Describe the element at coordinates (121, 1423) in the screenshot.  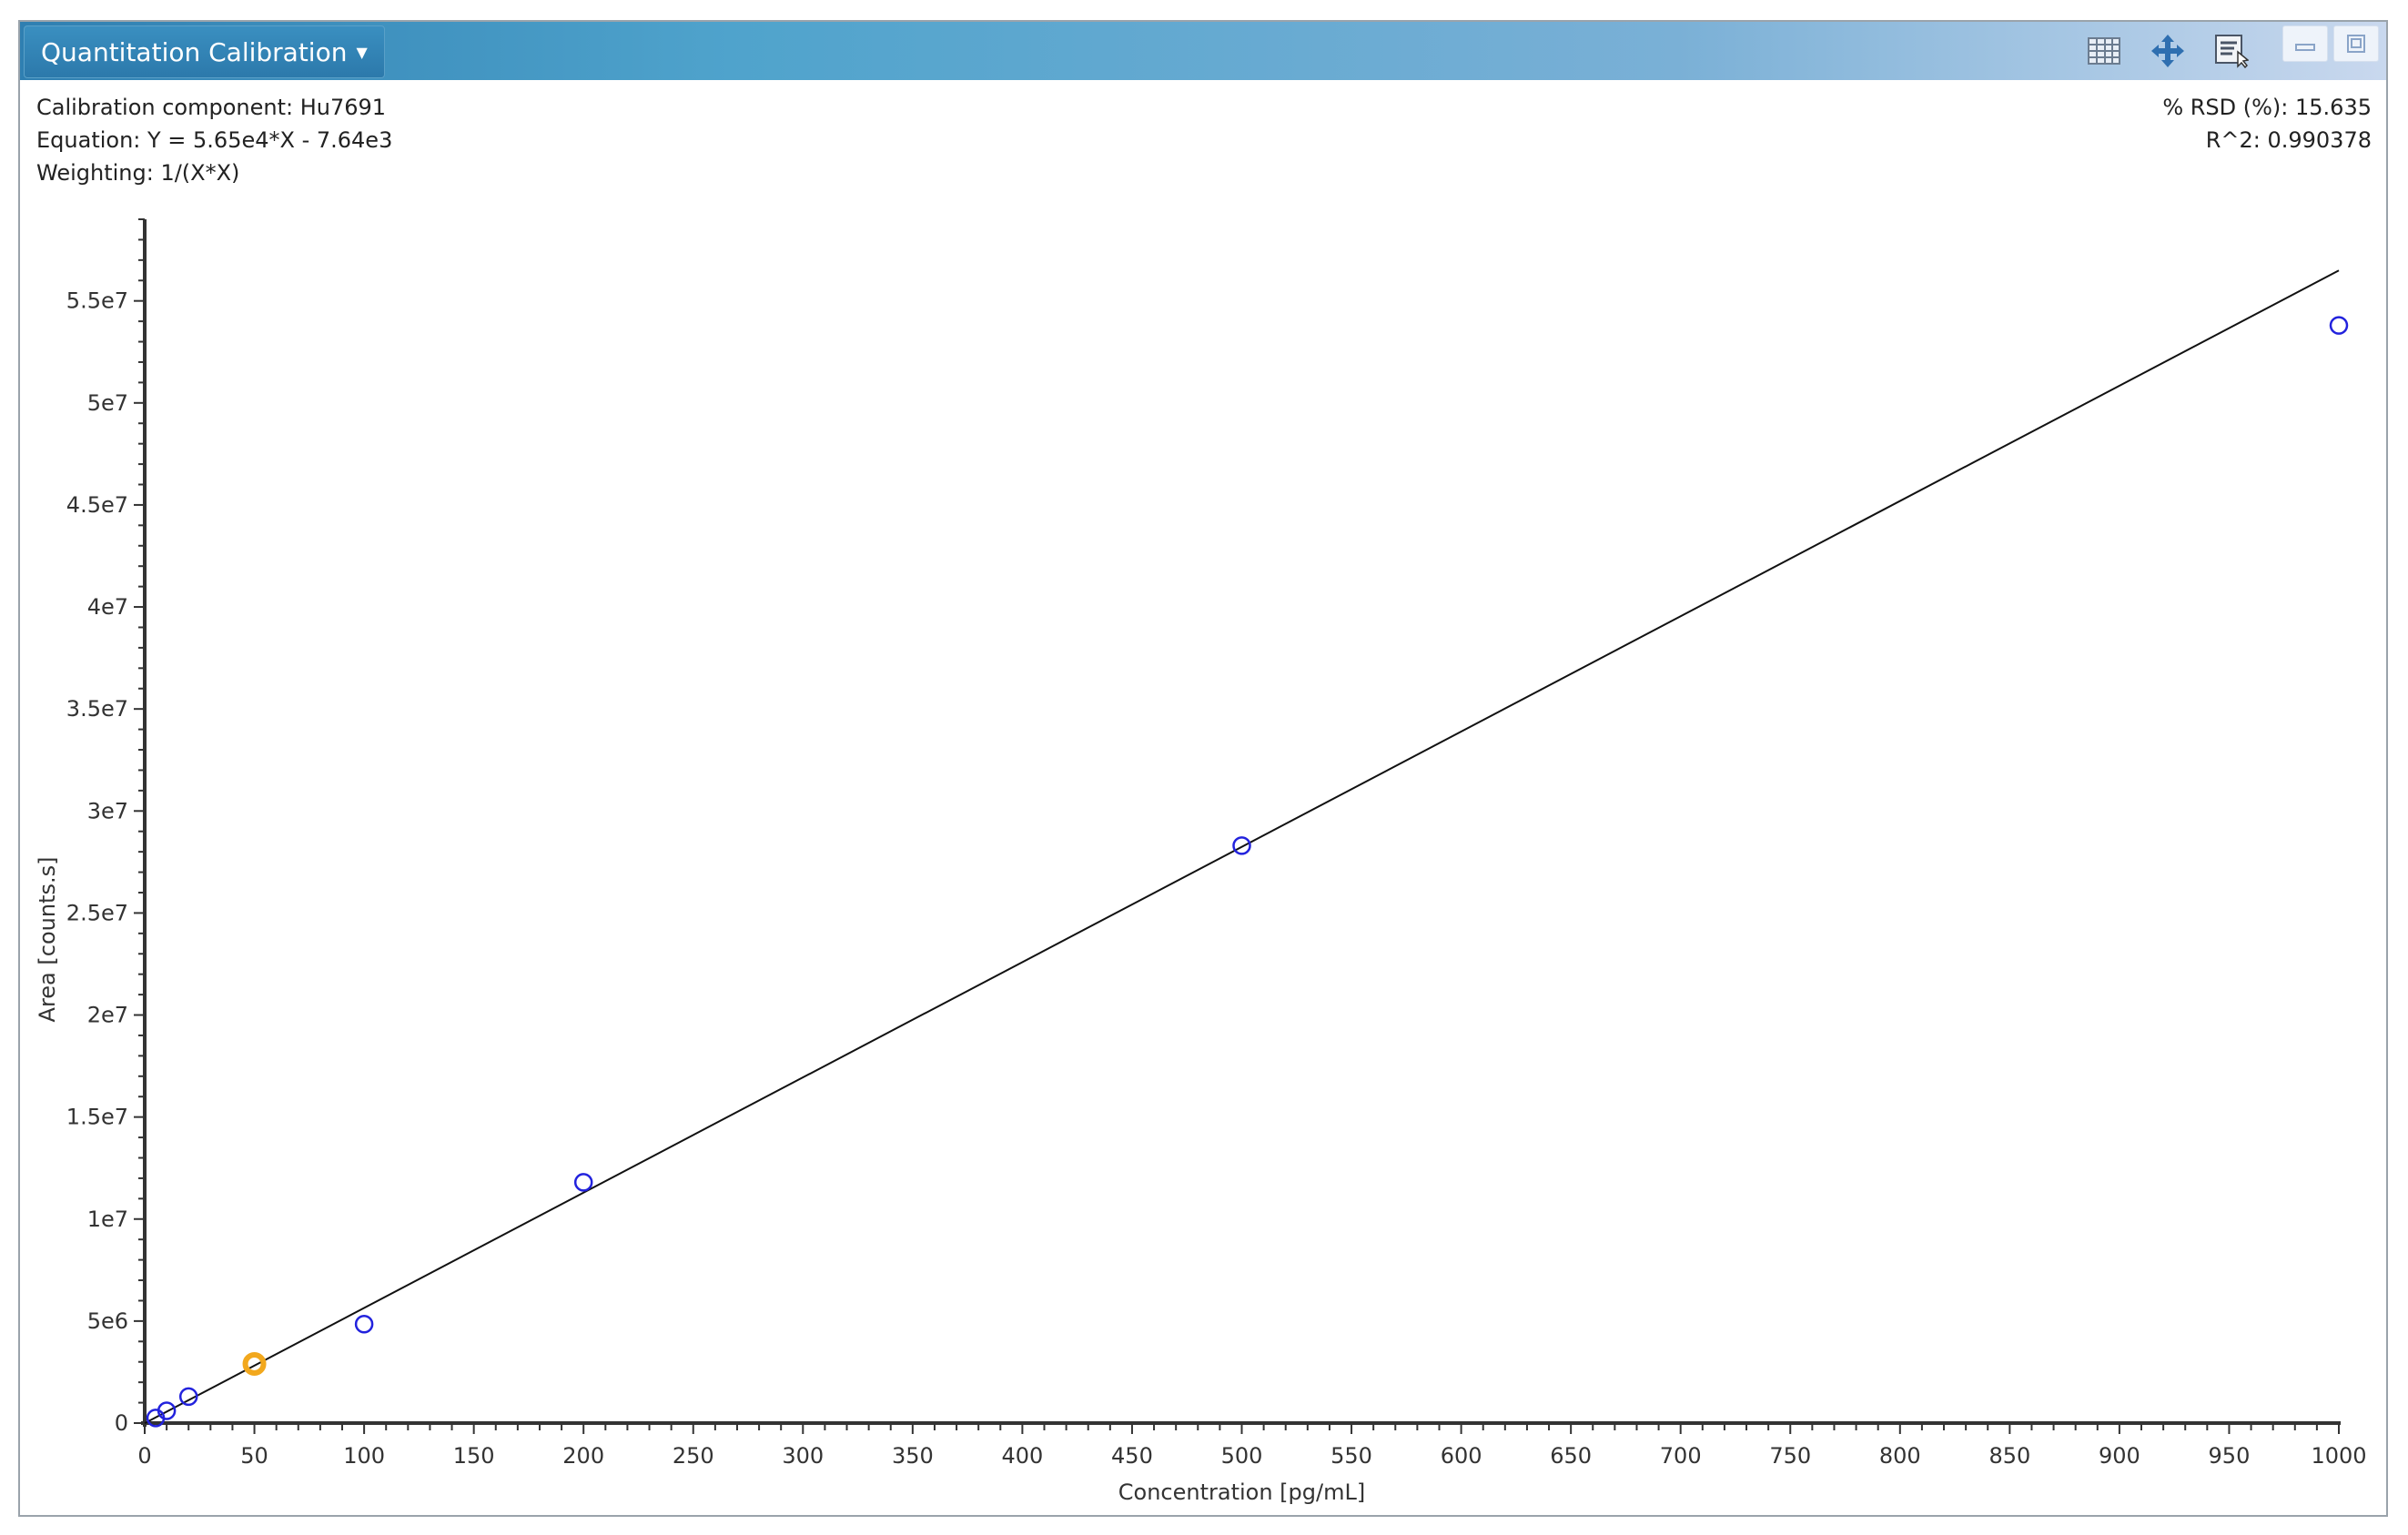
I see `y-tick-label: 0` at that location.